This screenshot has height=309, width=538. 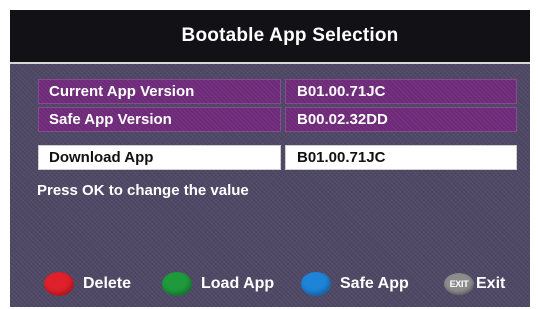 I want to click on safe-app-version-value: B00.02.32DD, so click(x=401, y=119).